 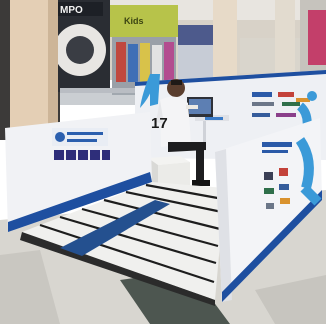 I want to click on column-center, so click(x=225, y=40).